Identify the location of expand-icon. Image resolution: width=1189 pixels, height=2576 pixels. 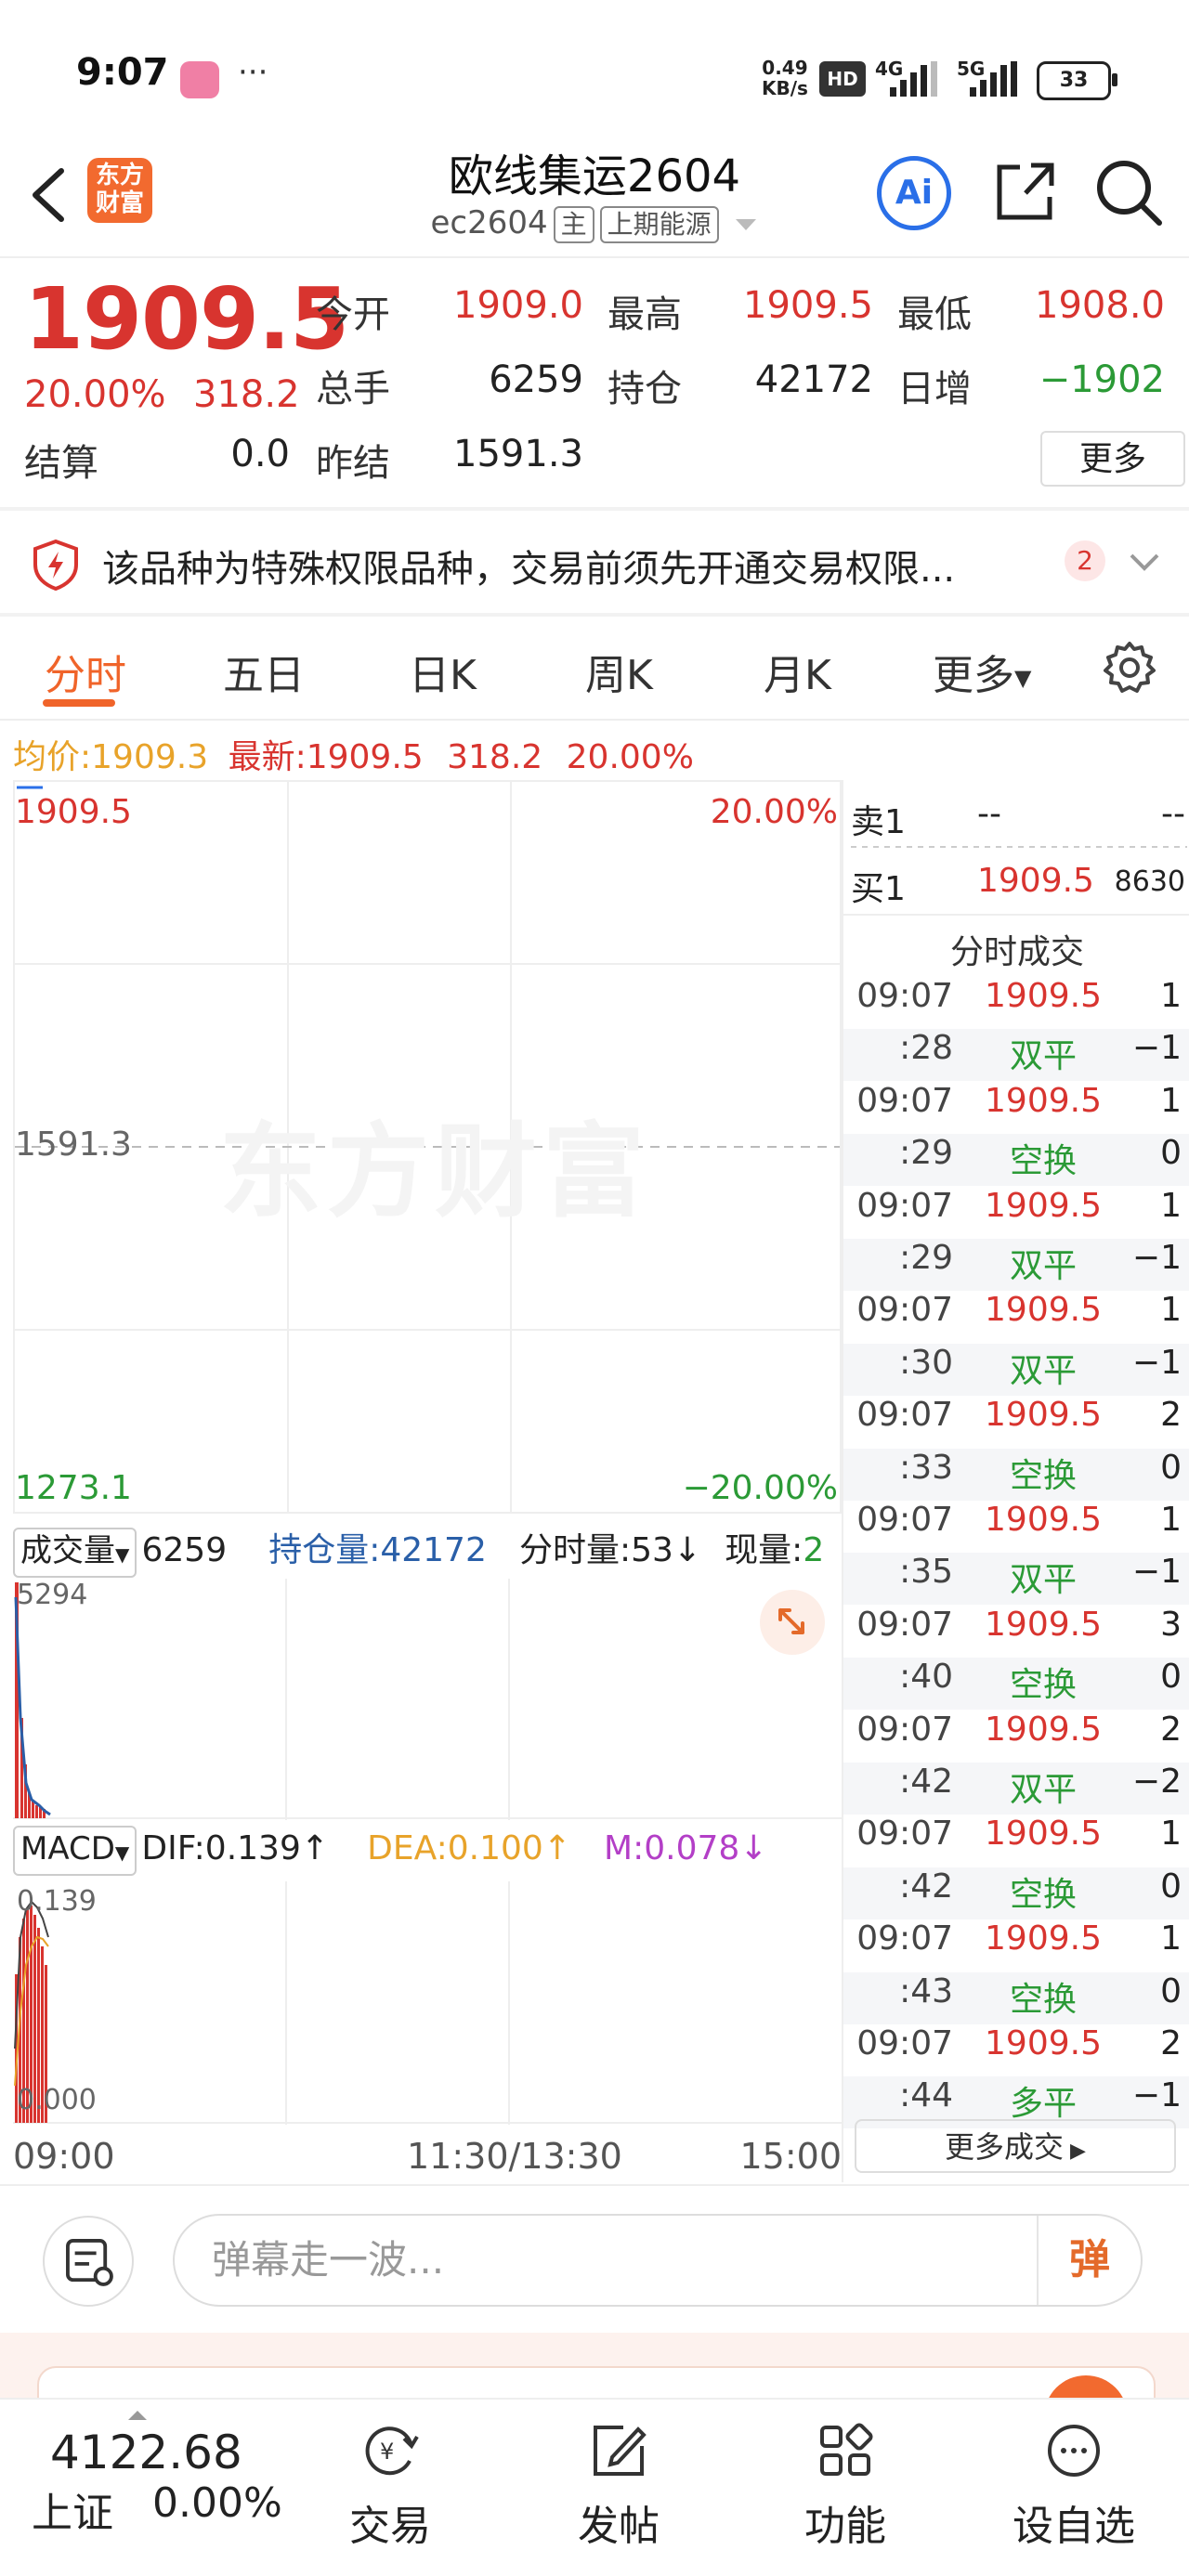
(791, 1621).